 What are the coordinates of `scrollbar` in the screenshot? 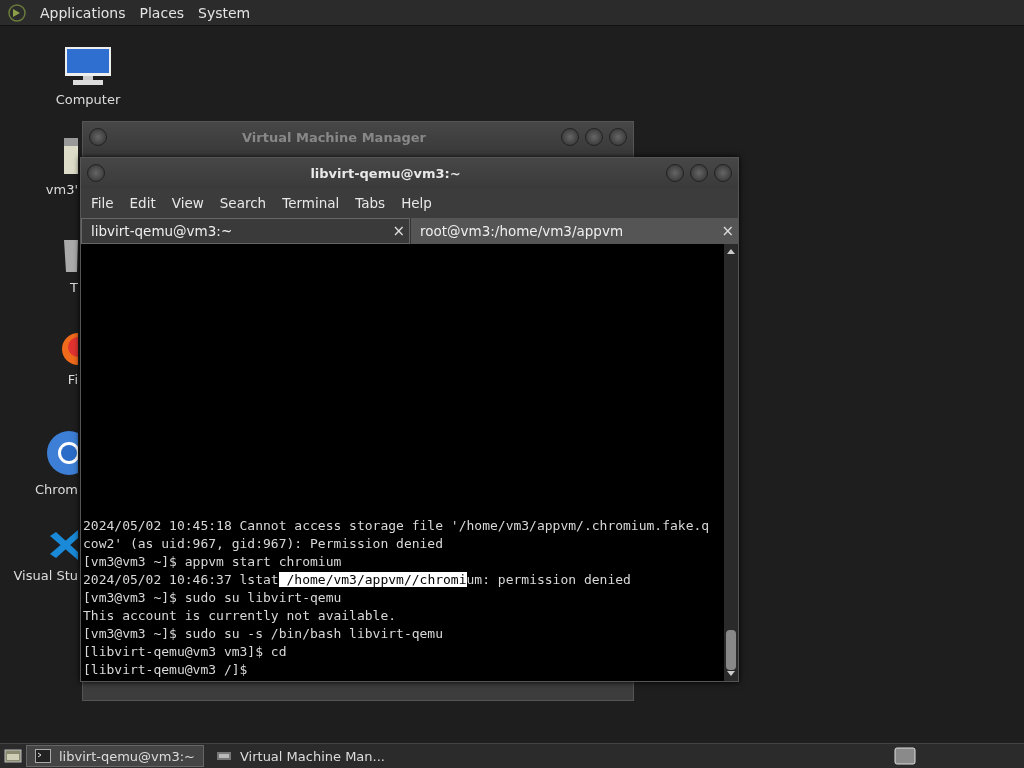 It's located at (731, 462).